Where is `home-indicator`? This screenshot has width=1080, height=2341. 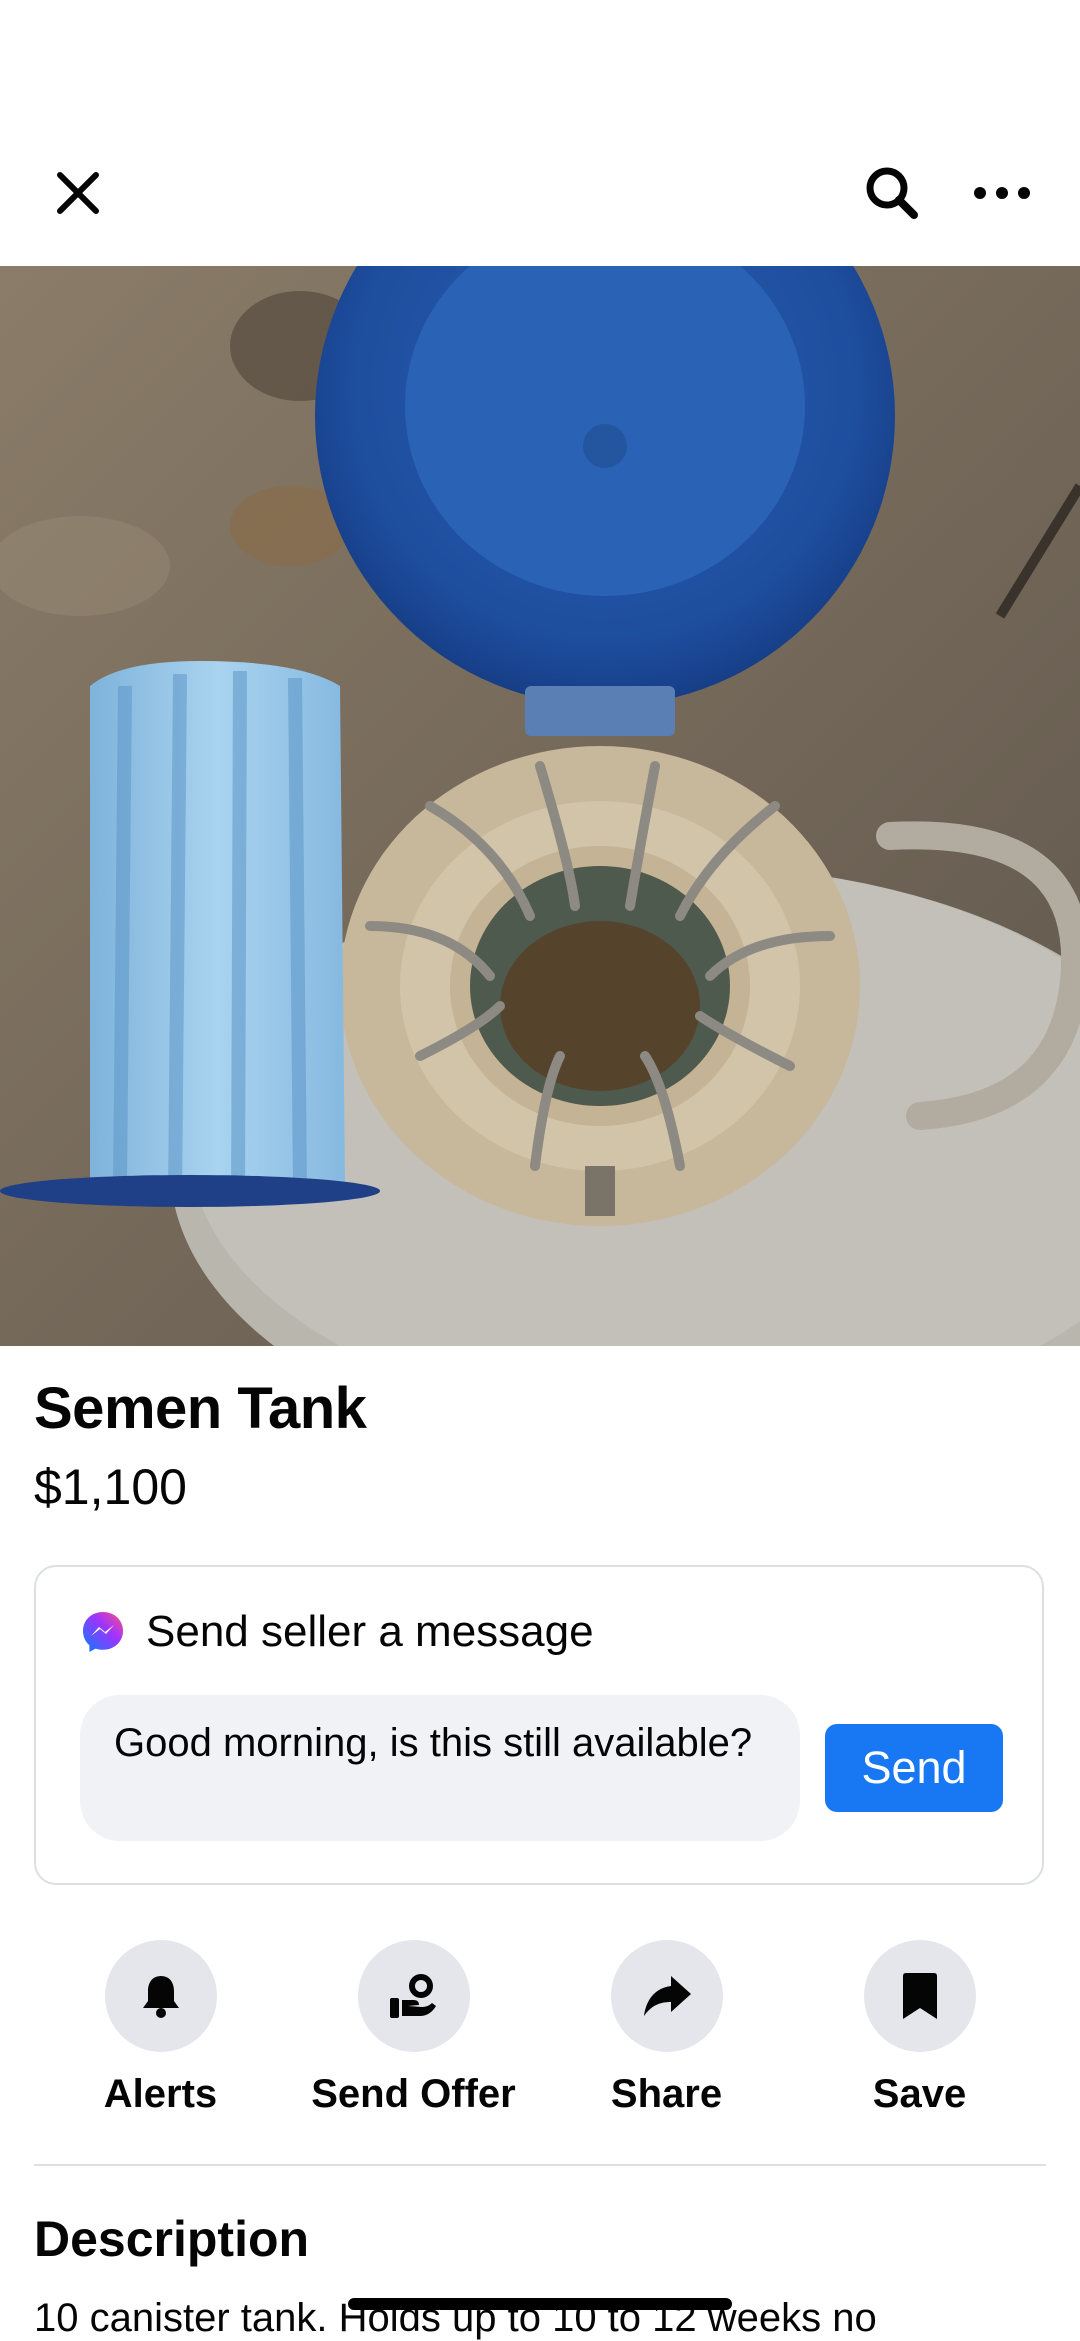
home-indicator is located at coordinates (540, 2304).